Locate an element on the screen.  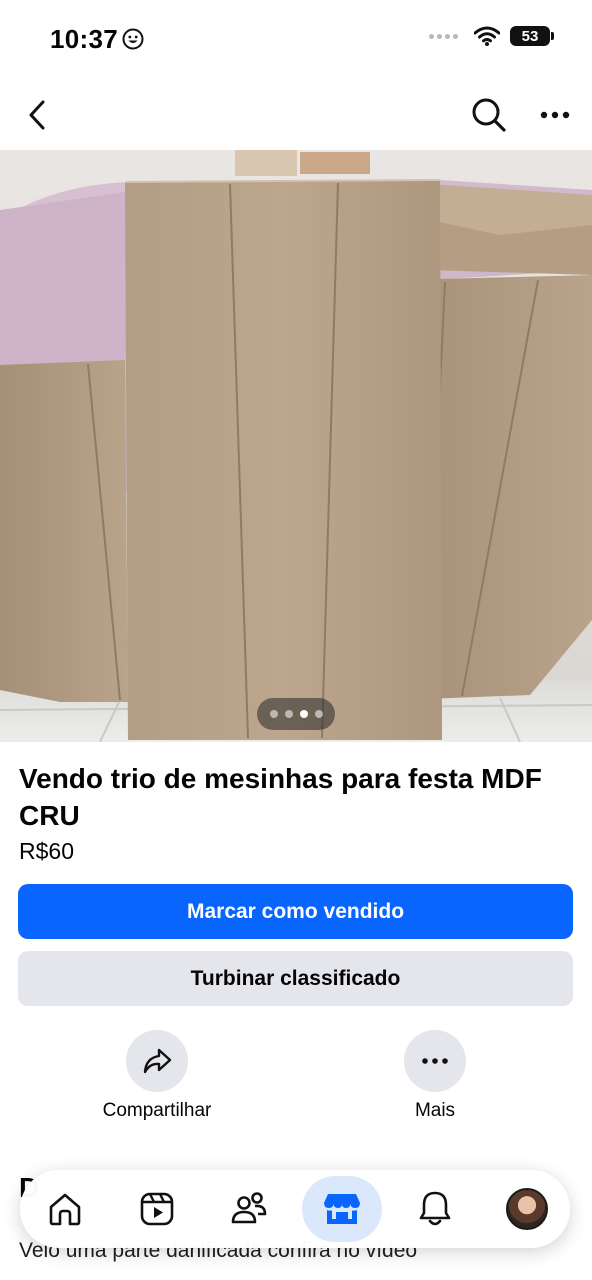
friends-icon is located at coordinates (249, 1208).